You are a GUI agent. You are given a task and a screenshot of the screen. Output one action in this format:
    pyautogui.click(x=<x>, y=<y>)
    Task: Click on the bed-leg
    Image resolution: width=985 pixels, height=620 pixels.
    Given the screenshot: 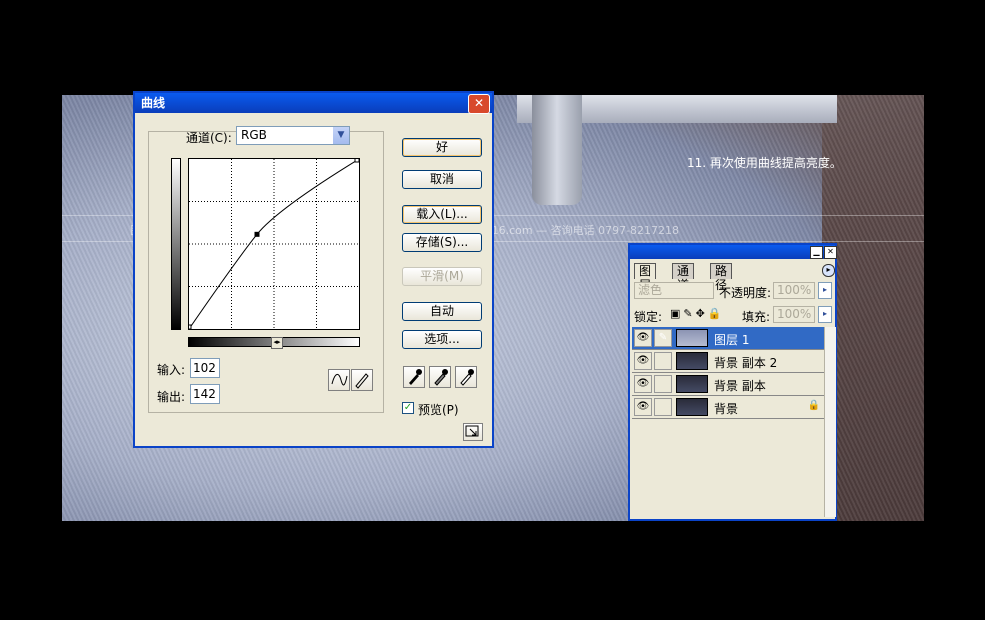 What is the action you would take?
    pyautogui.click(x=557, y=150)
    